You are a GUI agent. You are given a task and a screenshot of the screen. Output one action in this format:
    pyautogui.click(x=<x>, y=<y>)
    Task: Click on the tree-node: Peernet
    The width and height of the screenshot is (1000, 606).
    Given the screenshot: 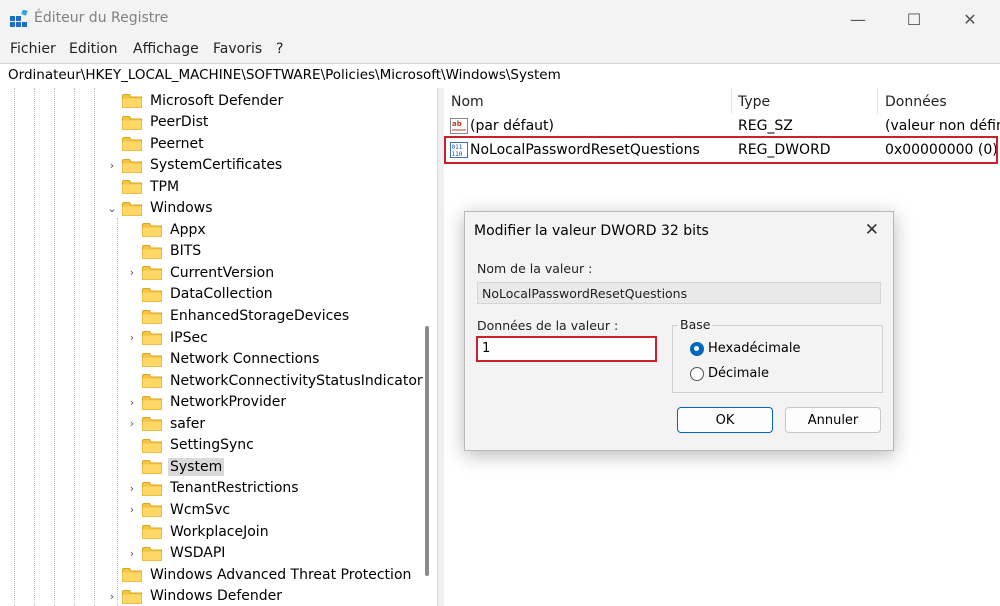 What is the action you would take?
    pyautogui.click(x=156, y=143)
    